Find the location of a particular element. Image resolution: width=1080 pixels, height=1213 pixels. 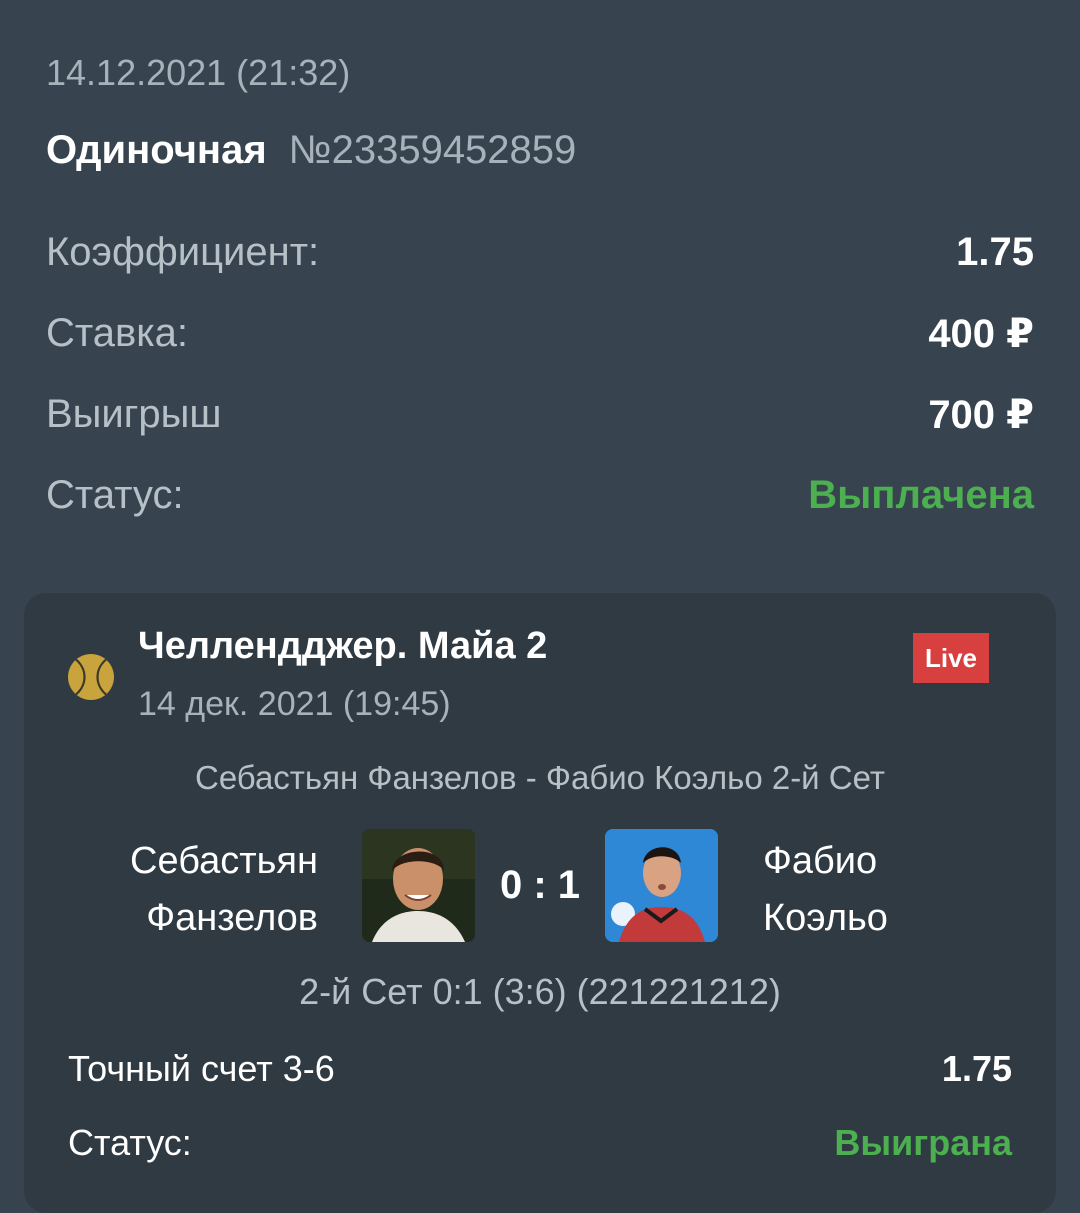

player2-first-name: Фабио is located at coordinates (820, 861).